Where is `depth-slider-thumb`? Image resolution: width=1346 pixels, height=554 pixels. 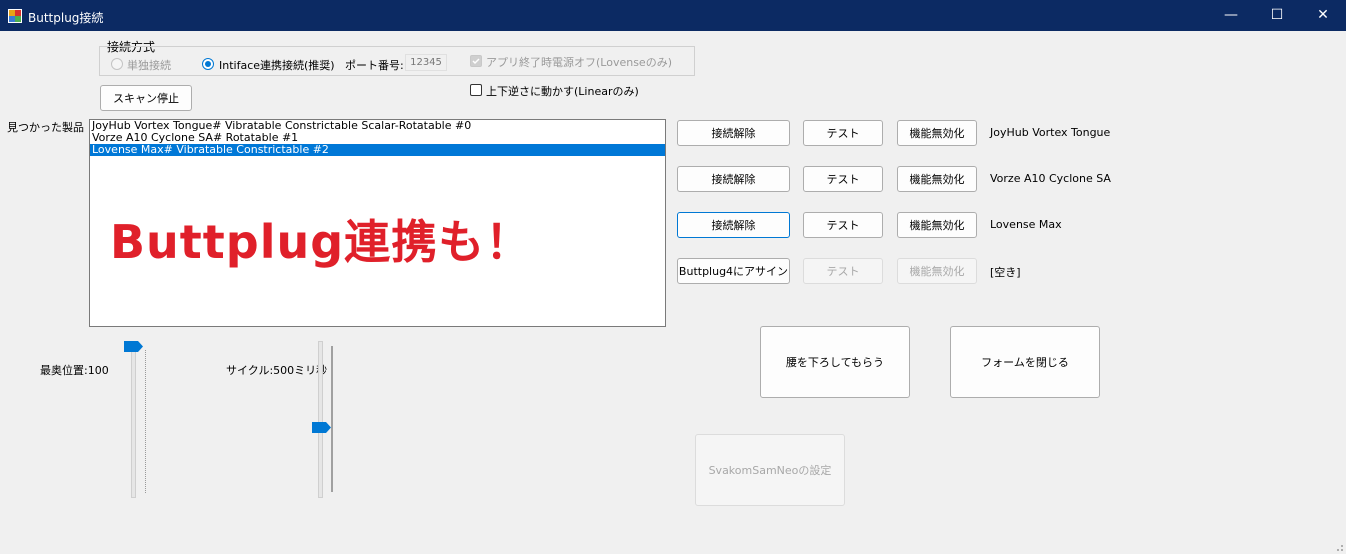
depth-slider-thumb is located at coordinates (134, 346).